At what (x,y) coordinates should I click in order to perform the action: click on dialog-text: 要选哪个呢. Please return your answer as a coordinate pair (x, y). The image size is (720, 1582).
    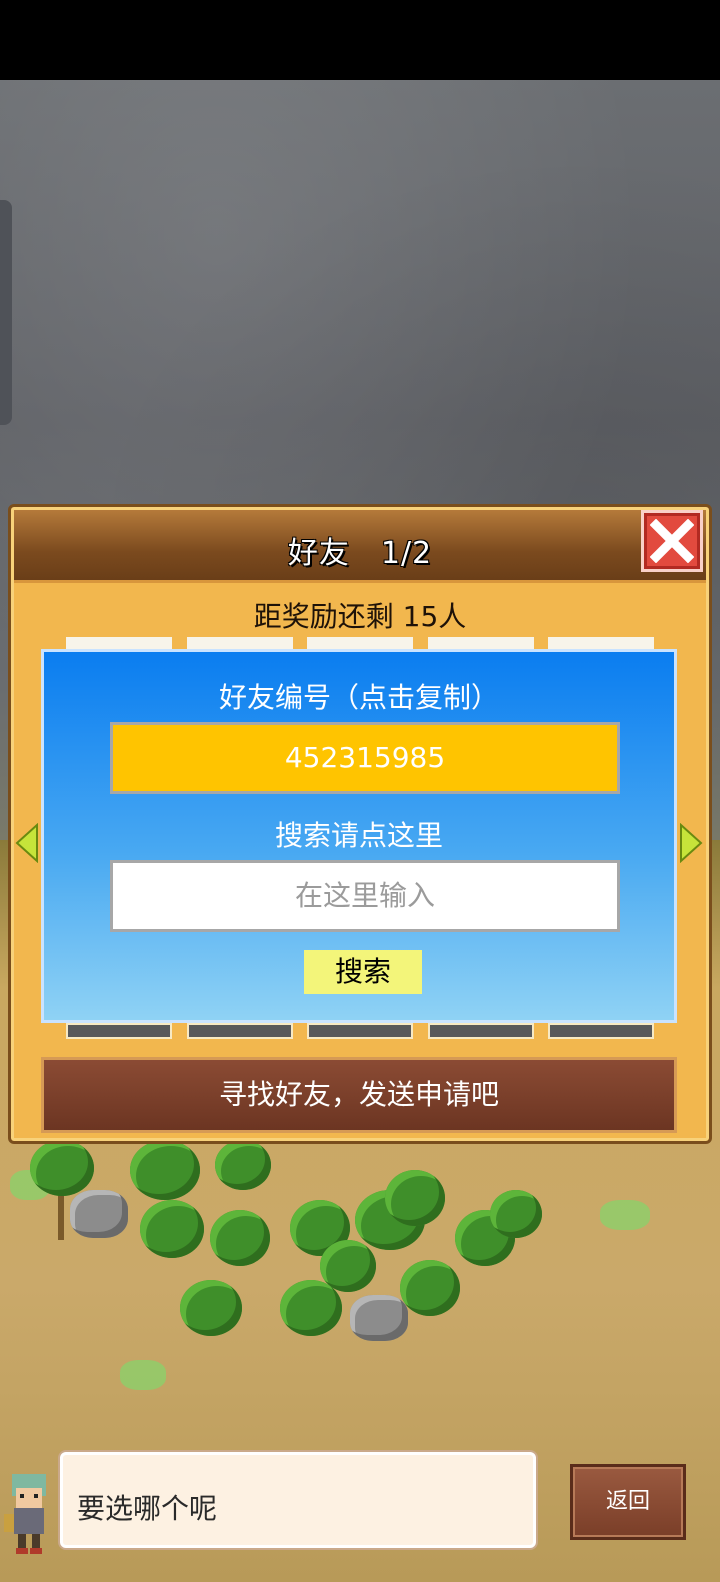
    Looking at the image, I should click on (147, 1508).